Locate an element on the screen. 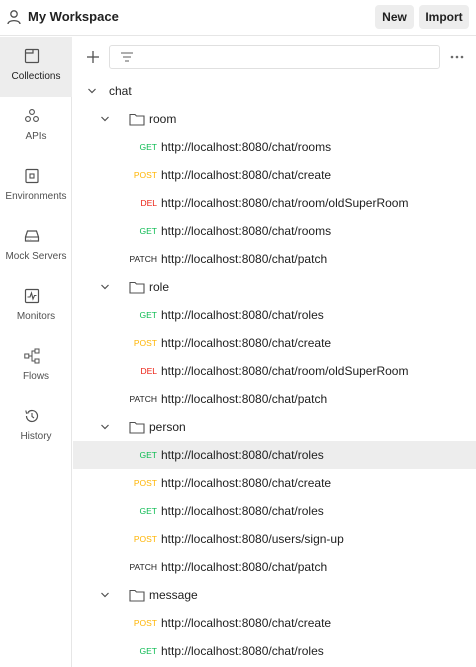  folder-row-room: room is located at coordinates (274, 119).